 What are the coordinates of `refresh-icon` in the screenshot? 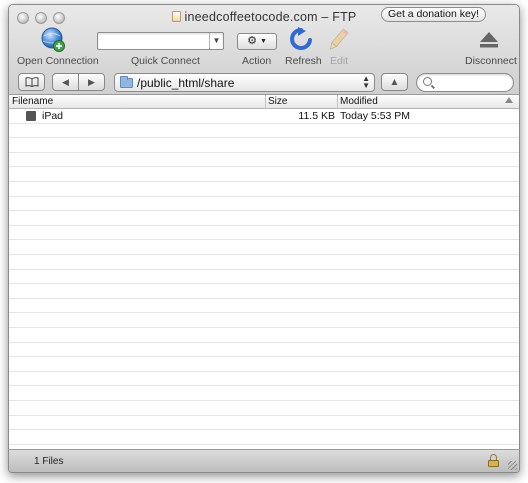 It's located at (301, 38).